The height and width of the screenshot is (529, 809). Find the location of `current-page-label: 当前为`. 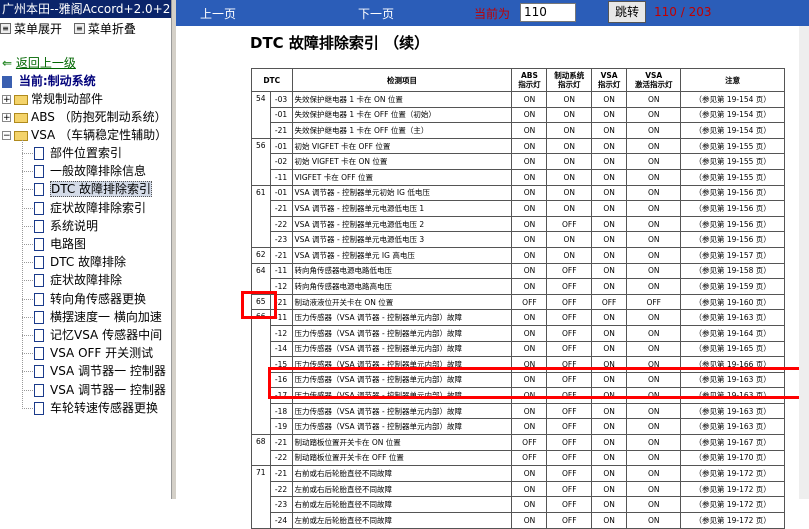

current-page-label: 当前为 is located at coordinates (492, 14).